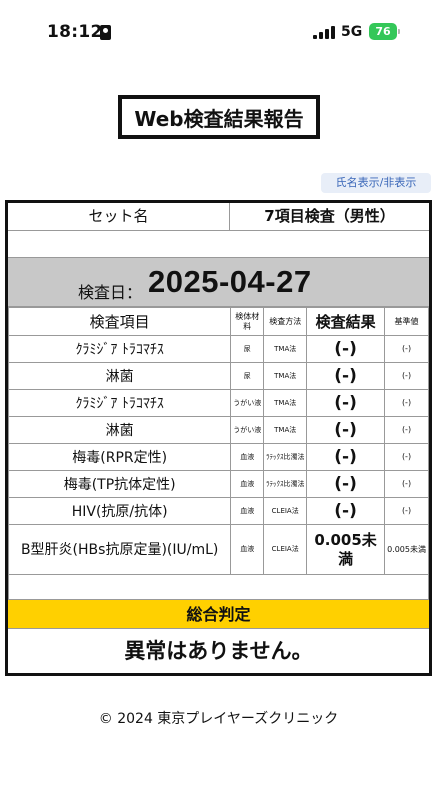 The width and height of the screenshot is (437, 800). I want to click on network-type: 5G, so click(352, 32).